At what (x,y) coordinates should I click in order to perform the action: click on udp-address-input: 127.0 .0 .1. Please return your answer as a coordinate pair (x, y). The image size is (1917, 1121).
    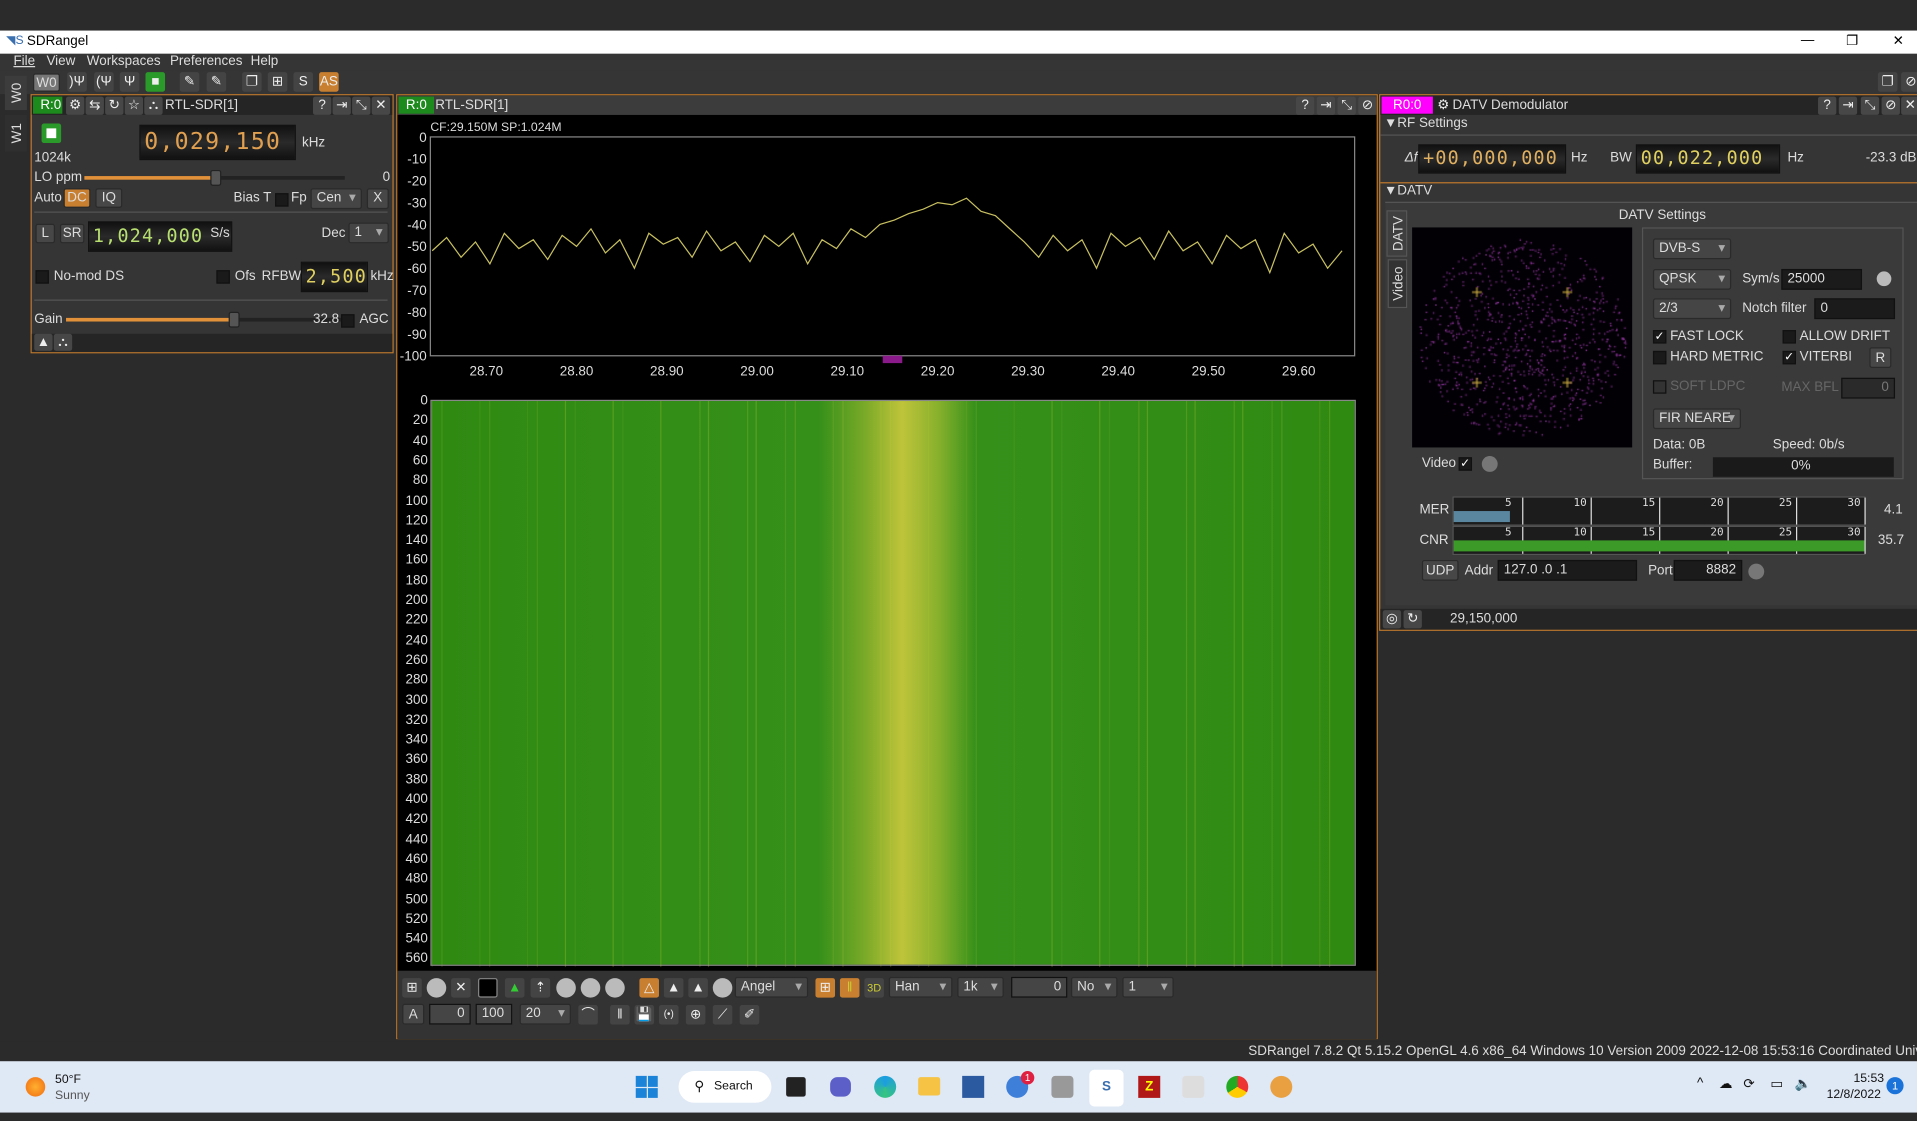
    Looking at the image, I should click on (1567, 570).